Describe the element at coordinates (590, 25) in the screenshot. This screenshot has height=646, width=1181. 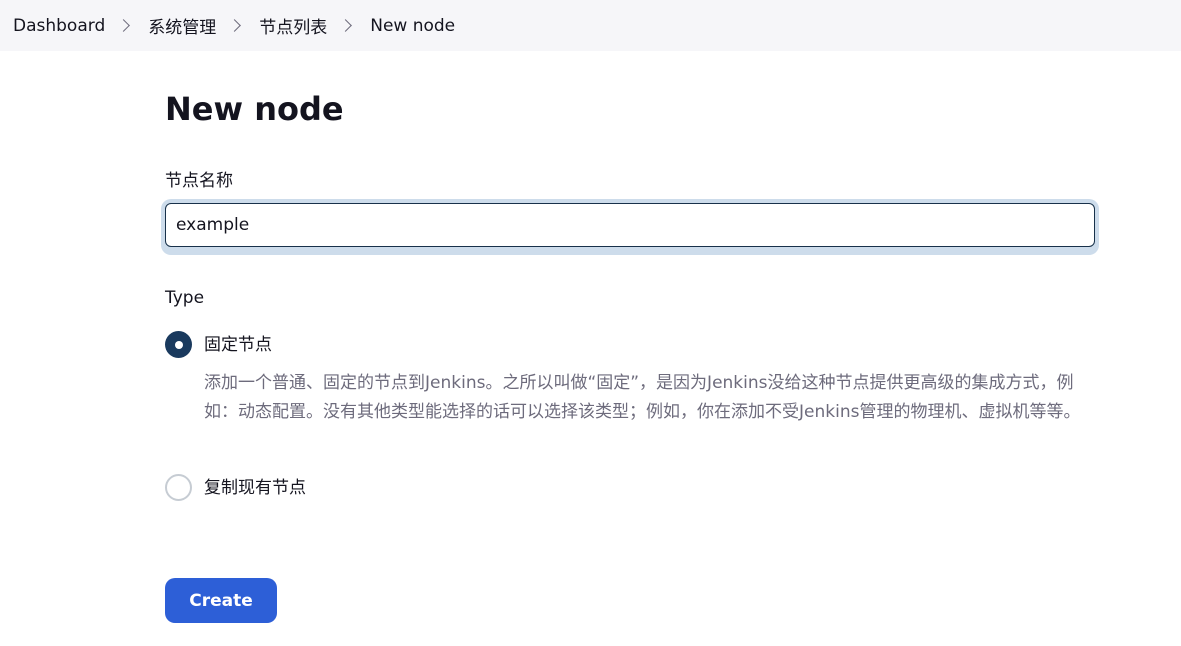
I see `breadcrumb: Dashboard 系统管理 节点列表 New node` at that location.